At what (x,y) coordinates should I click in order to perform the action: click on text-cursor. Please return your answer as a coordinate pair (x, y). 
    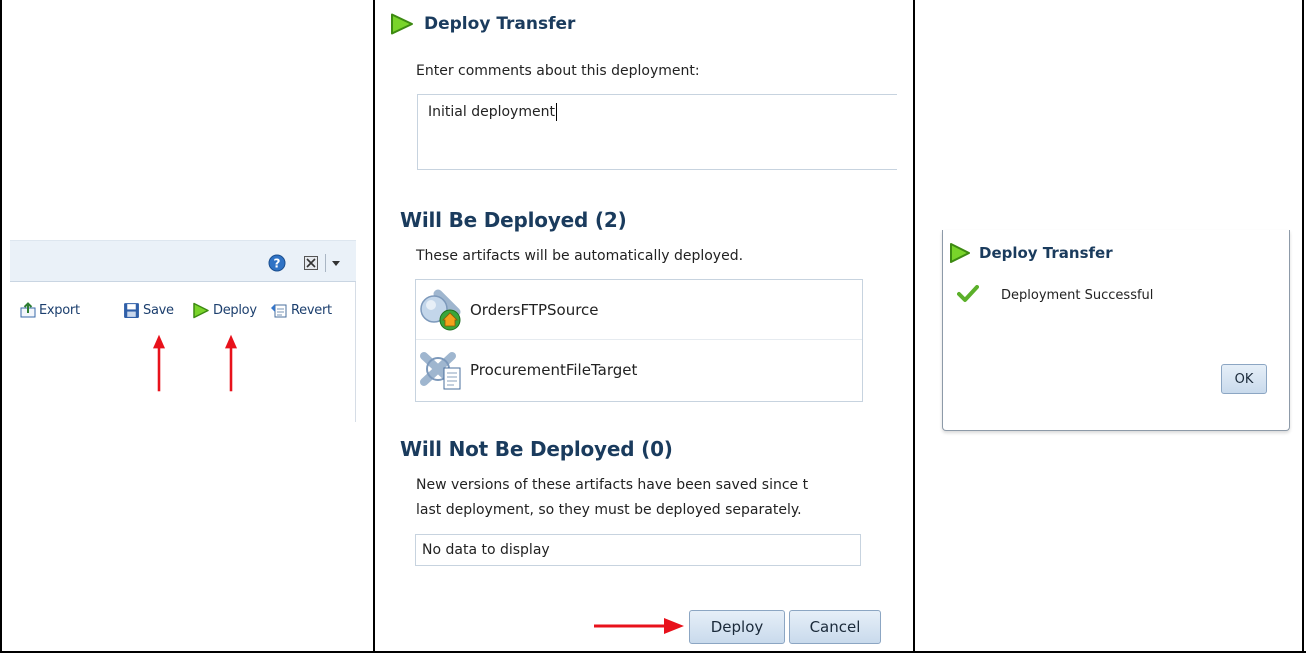
    Looking at the image, I should click on (556, 112).